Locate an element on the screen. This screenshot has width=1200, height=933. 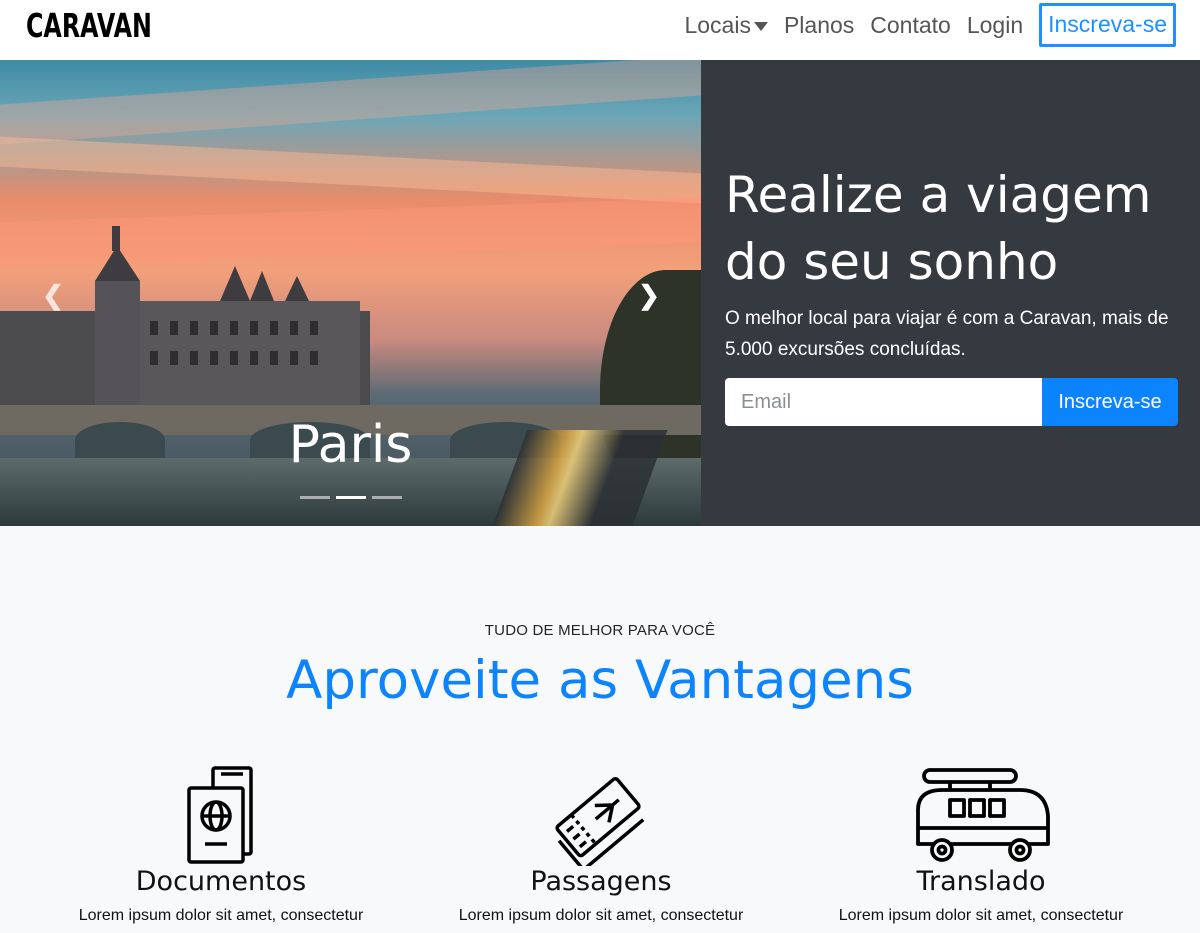
carousel-prev-button: ❮ is located at coordinates (53, 295).